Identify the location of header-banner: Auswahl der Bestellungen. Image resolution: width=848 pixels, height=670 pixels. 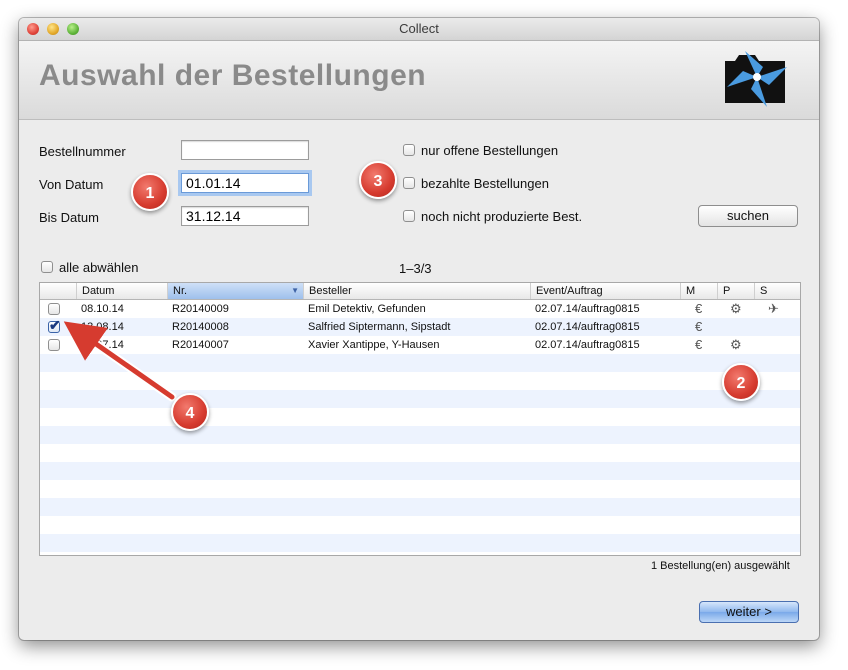
(419, 80).